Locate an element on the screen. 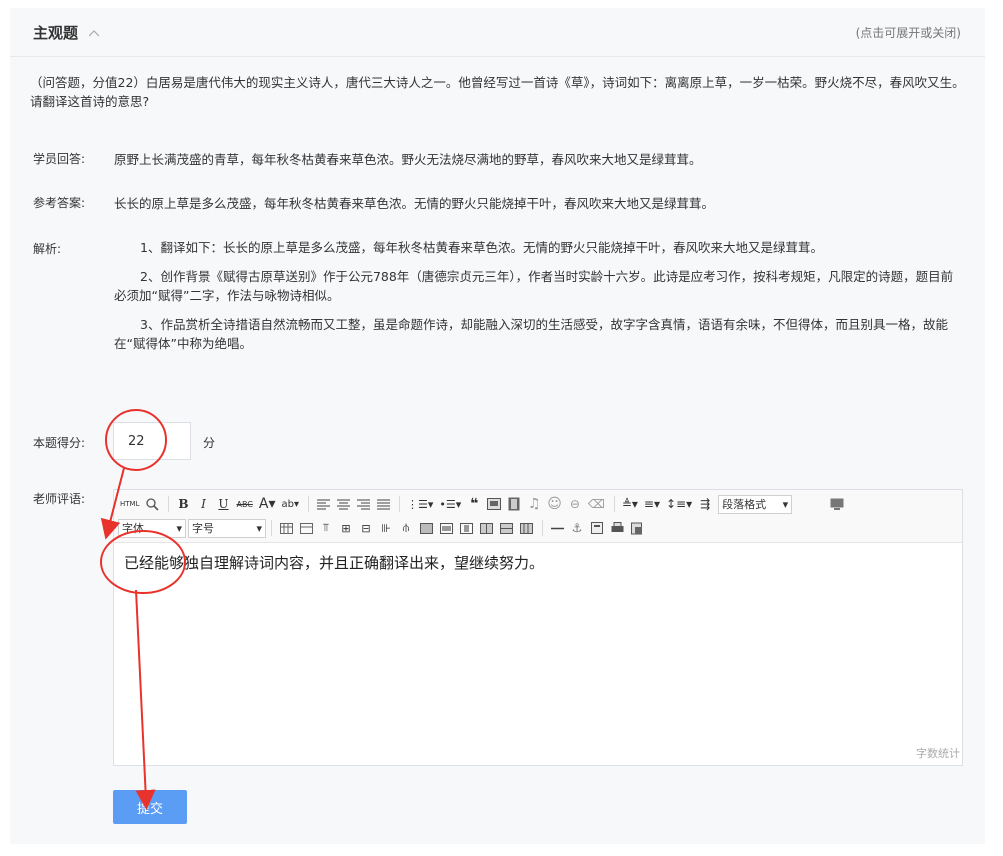  line-height-icon: ↕≡▾ is located at coordinates (679, 504).